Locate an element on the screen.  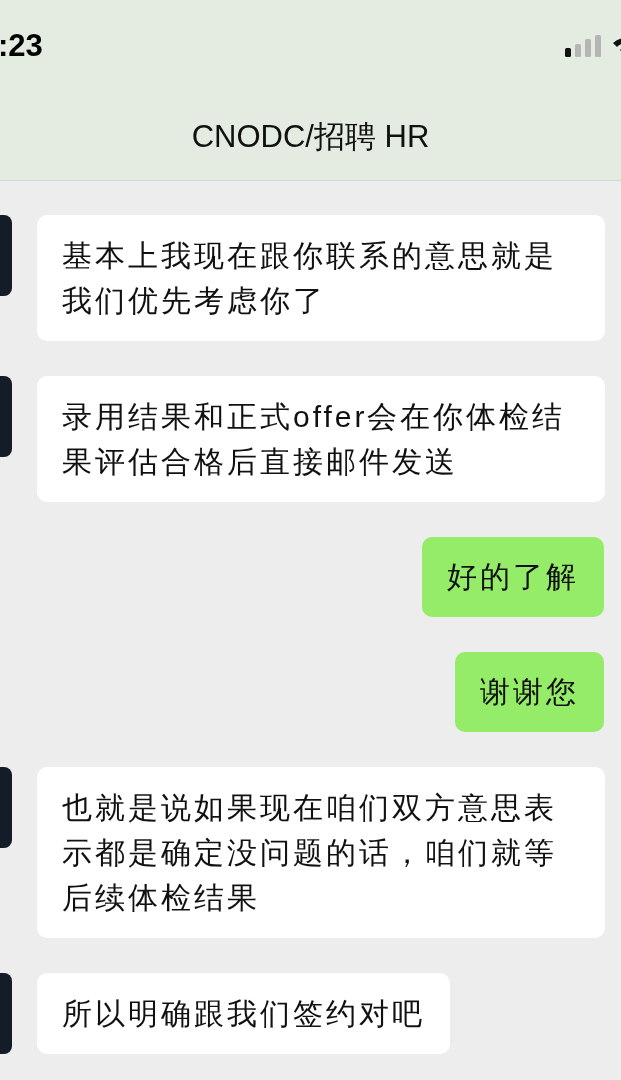
received-message: 也就是说如果现在咱们双方意思表示都是确定没问题的话，咱们就等后续体检结果 is located at coordinates (321, 852).